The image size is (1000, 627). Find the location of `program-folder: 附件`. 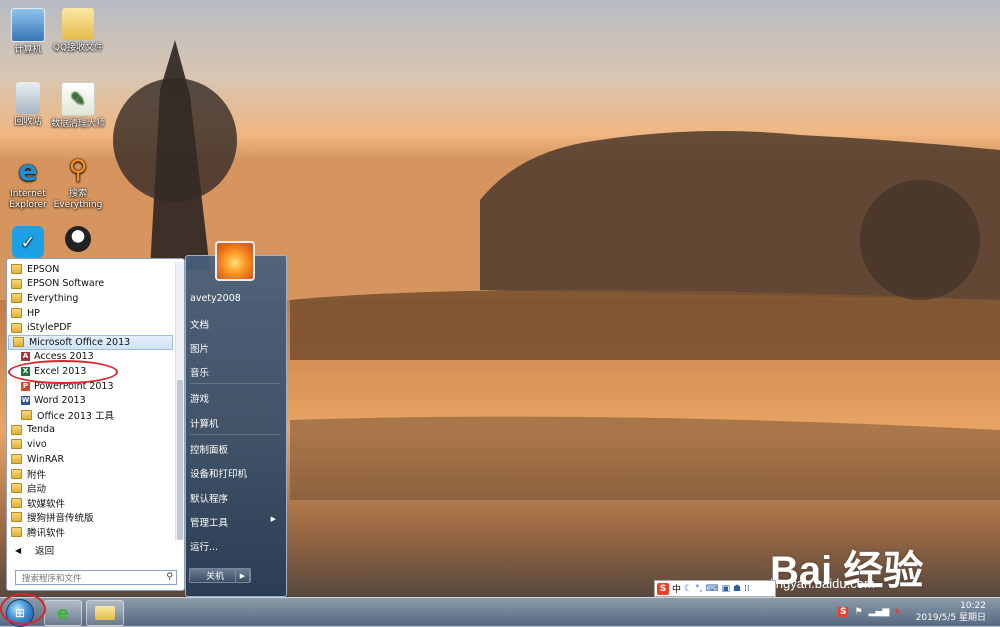

program-folder: 附件 is located at coordinates (90, 473).